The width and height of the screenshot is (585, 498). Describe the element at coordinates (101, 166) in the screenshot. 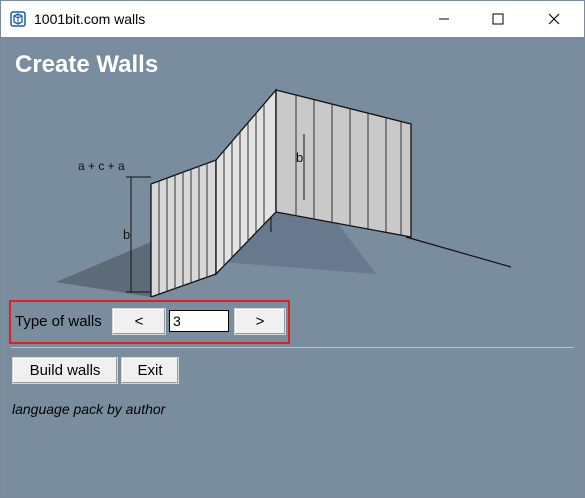

I see `dimension-label-top: a + c + a` at that location.